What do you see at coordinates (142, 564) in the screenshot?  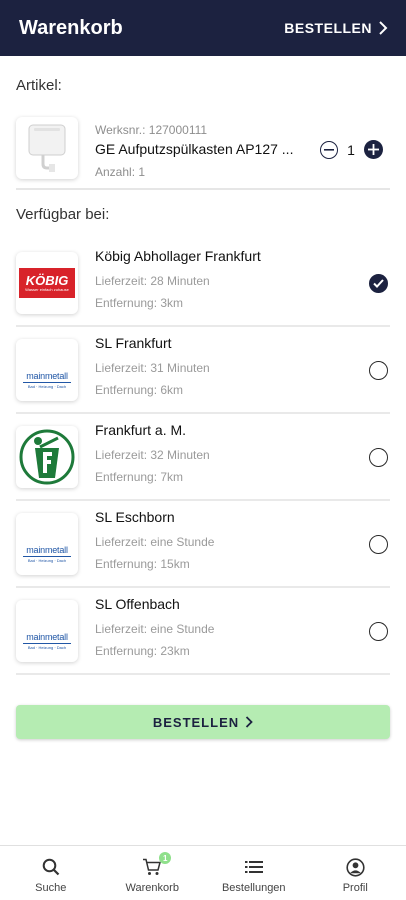 I see `store-entfernung: Entfernung: 15km` at bounding box center [142, 564].